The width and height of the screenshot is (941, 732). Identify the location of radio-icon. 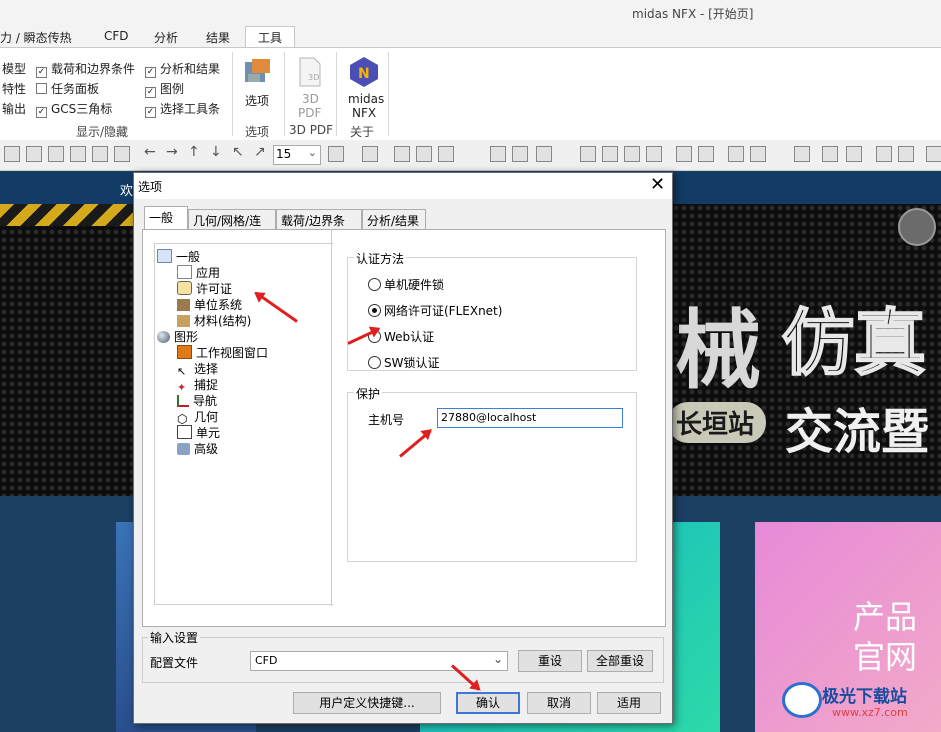
(374, 284).